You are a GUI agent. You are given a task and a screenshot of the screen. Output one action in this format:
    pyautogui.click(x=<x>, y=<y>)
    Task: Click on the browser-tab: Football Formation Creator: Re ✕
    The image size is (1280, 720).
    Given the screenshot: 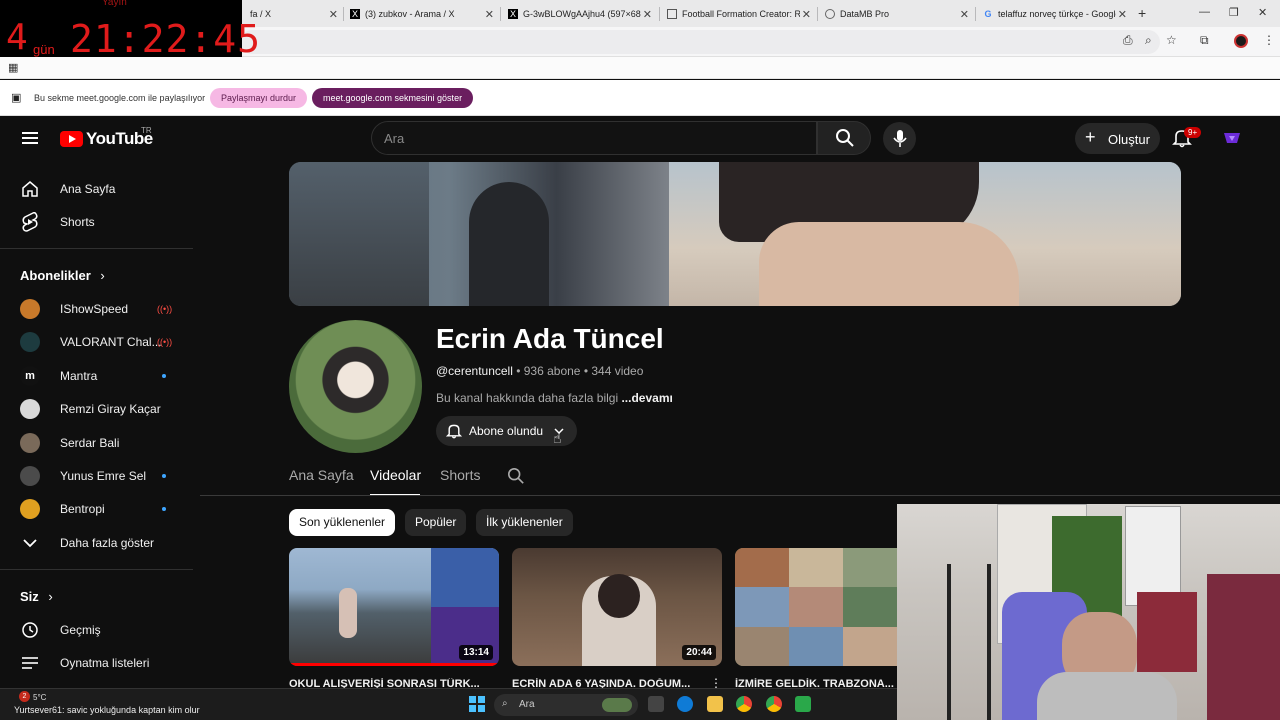 What is the action you would take?
    pyautogui.click(x=739, y=14)
    